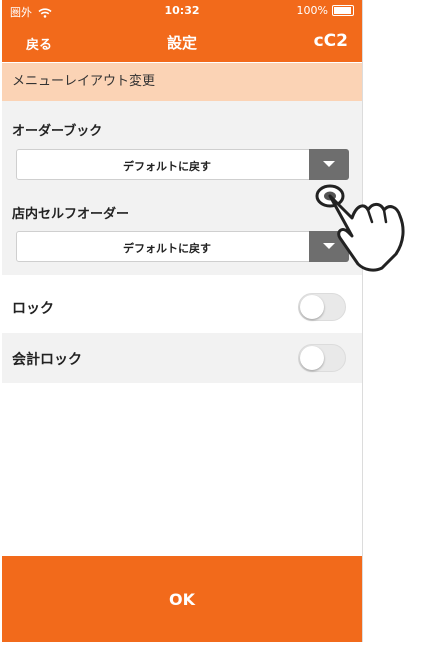 The image size is (434, 646). What do you see at coordinates (47, 360) in the screenshot?
I see `accounting-lock-label: 会計ロック` at bounding box center [47, 360].